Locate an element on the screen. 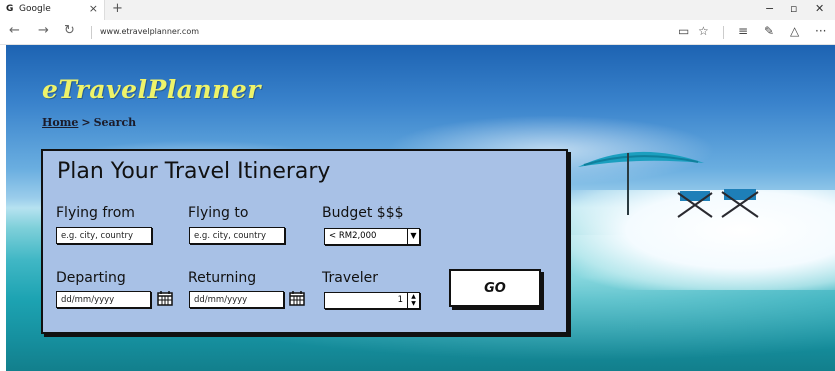  budget-value: < RM2,000 is located at coordinates (353, 236).